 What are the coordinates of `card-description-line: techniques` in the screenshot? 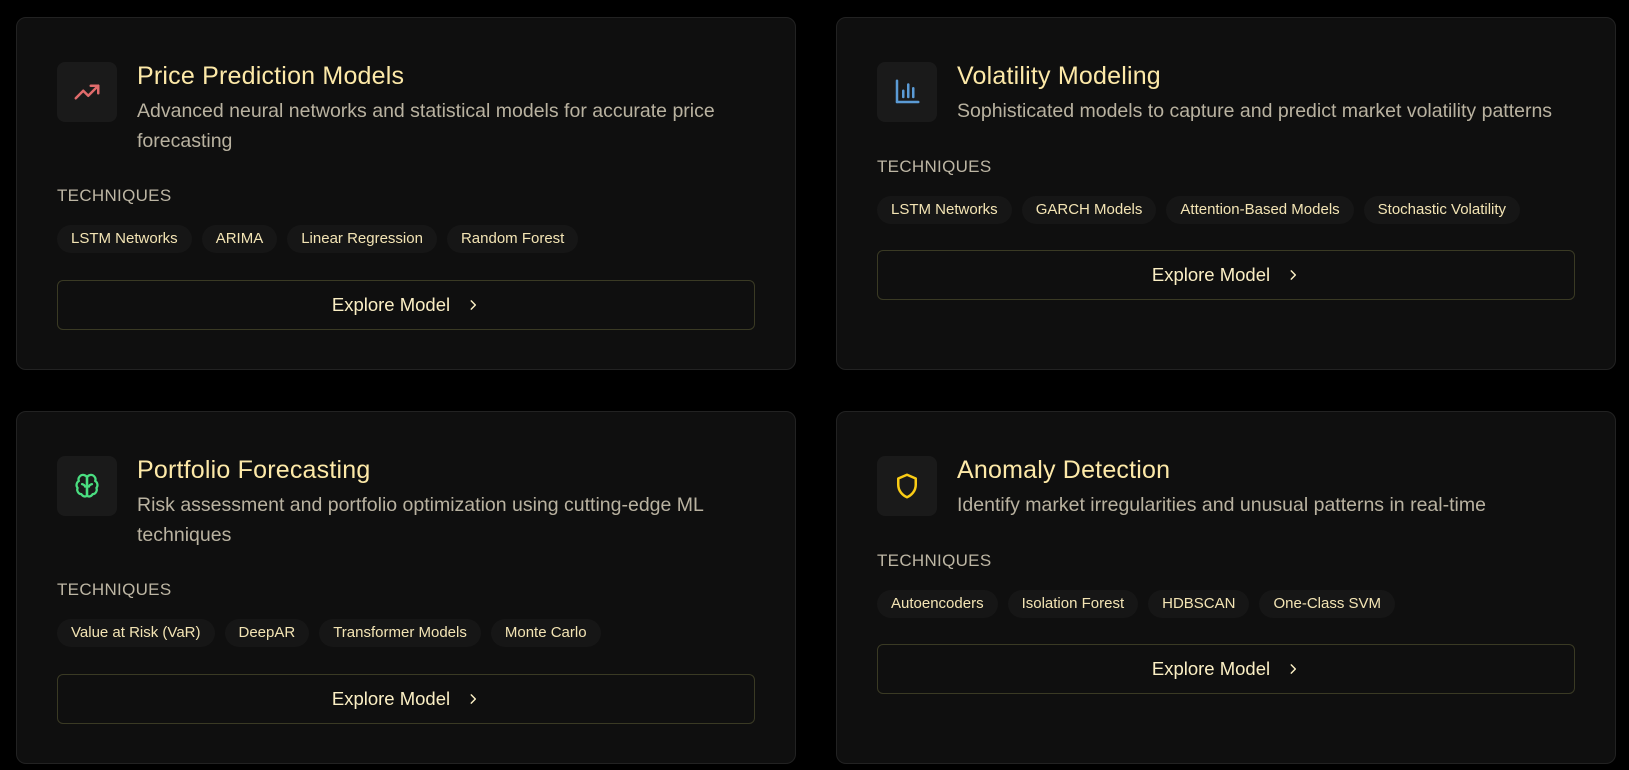 It's located at (184, 535).